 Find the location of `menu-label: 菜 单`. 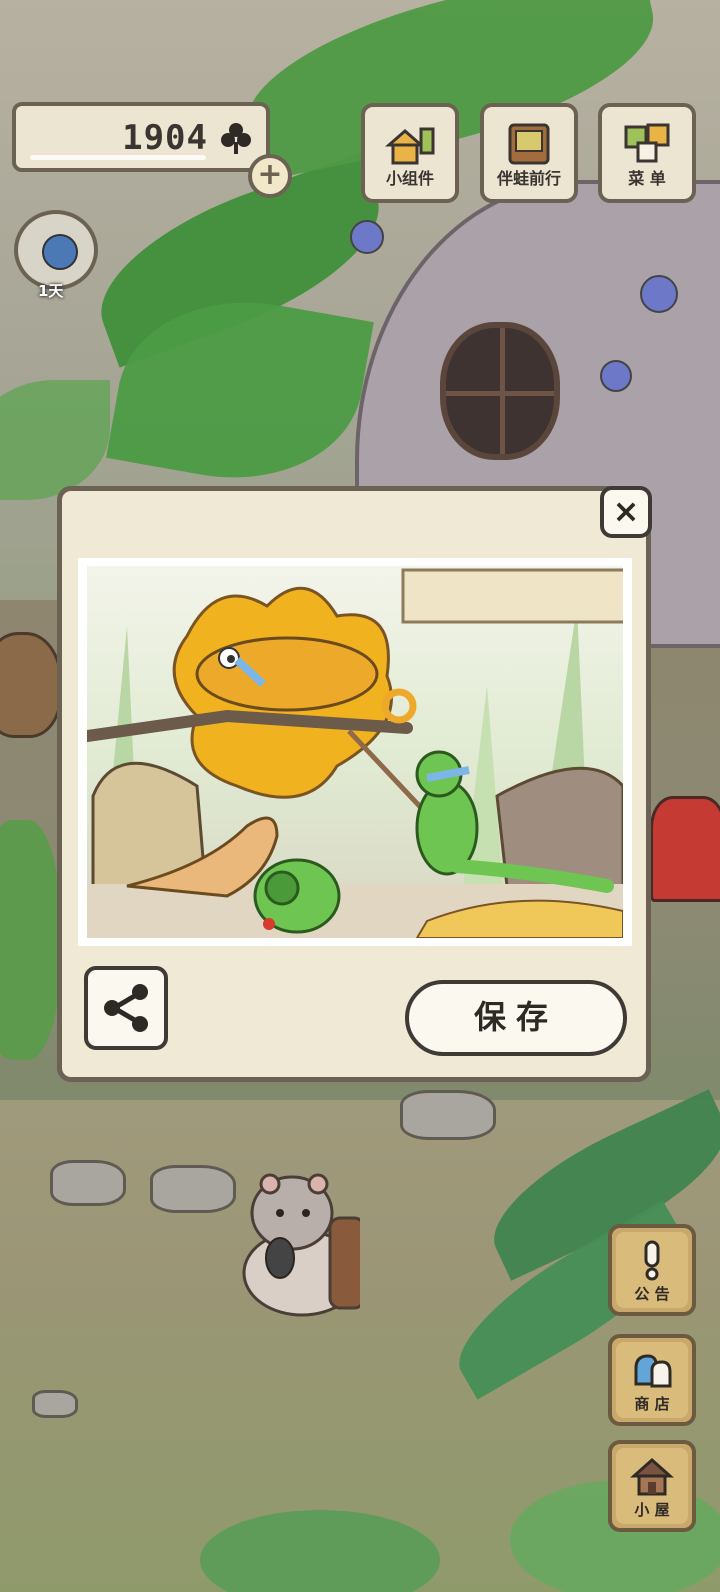

menu-label: 菜 单 is located at coordinates (647, 178).